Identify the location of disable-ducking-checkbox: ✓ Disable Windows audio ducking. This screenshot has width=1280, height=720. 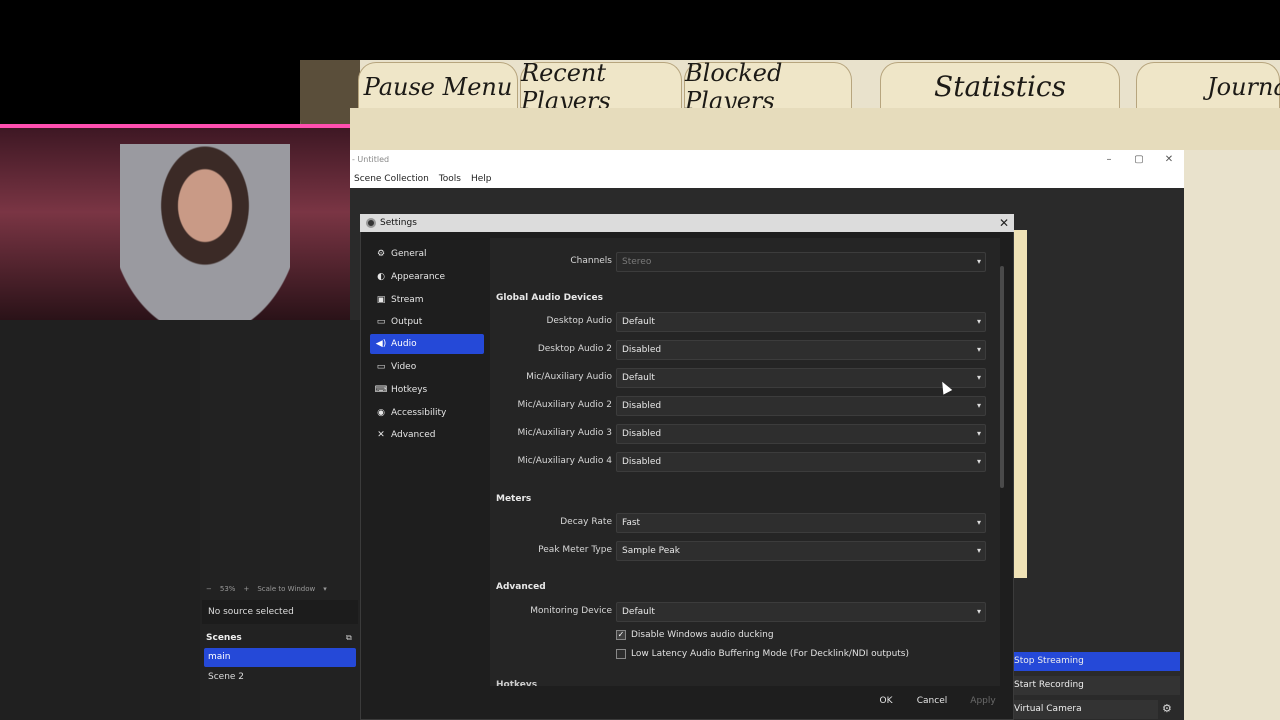
(695, 635).